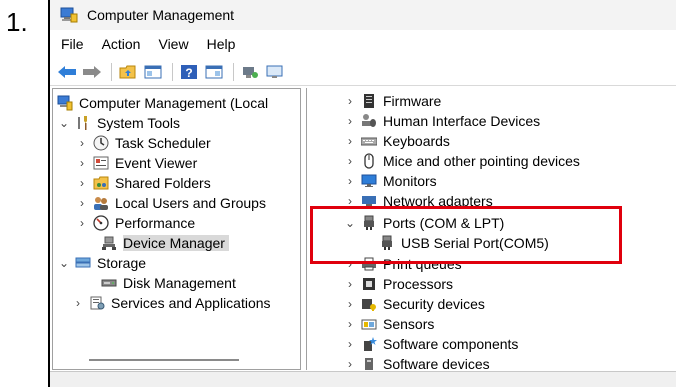  I want to click on horizontal-scrollbar, so click(164, 360).